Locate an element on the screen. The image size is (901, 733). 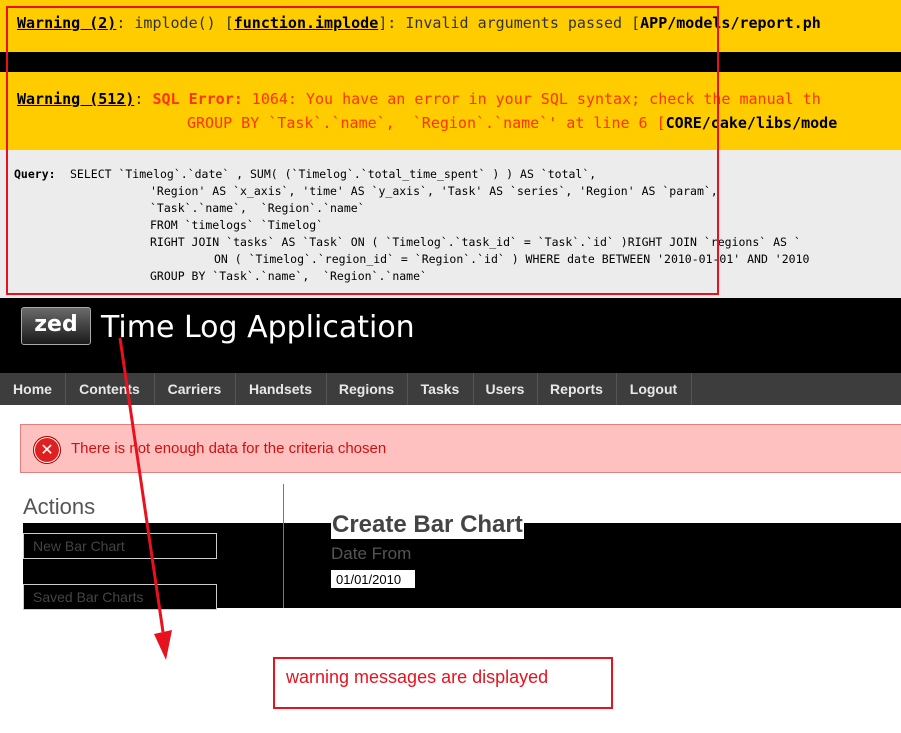
nav-reports: Reports is located at coordinates (577, 389).